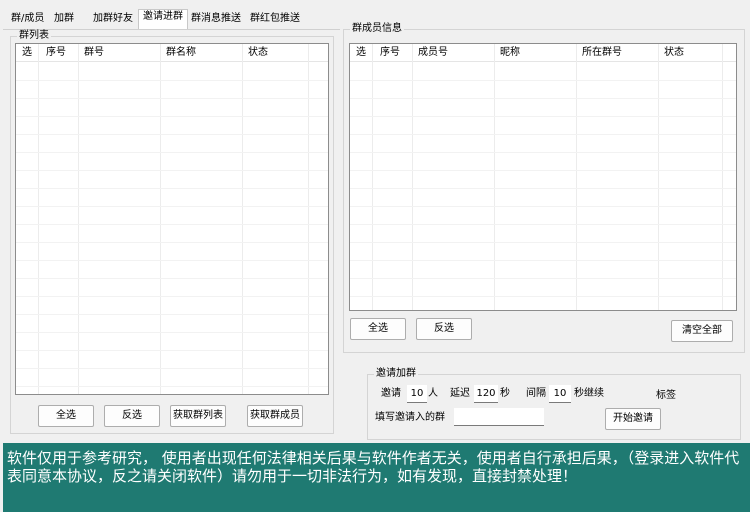 This screenshot has height=512, width=750. What do you see at coordinates (198, 416) in the screenshot?
I see `fetch-group-list-button: 获取群列表` at bounding box center [198, 416].